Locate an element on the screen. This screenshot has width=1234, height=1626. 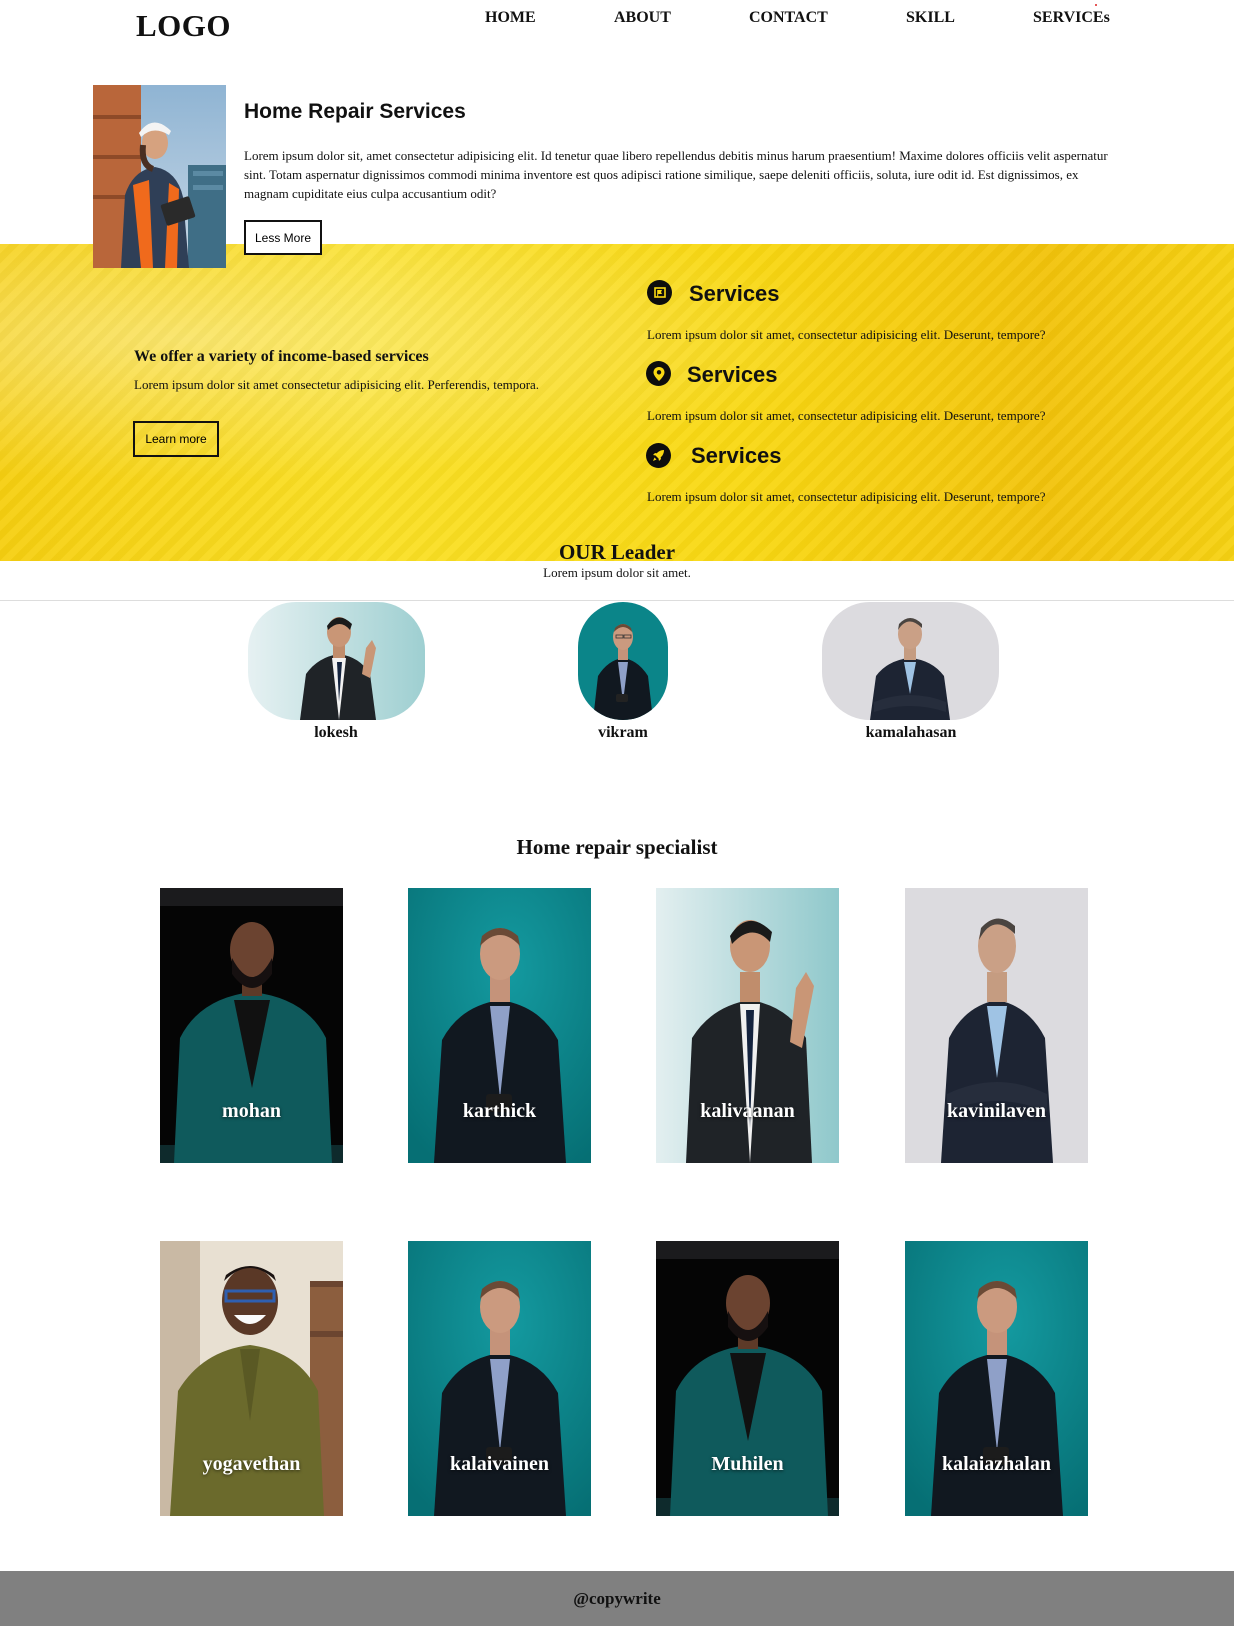
specialist-card: yogavethan is located at coordinates (251, 1378).